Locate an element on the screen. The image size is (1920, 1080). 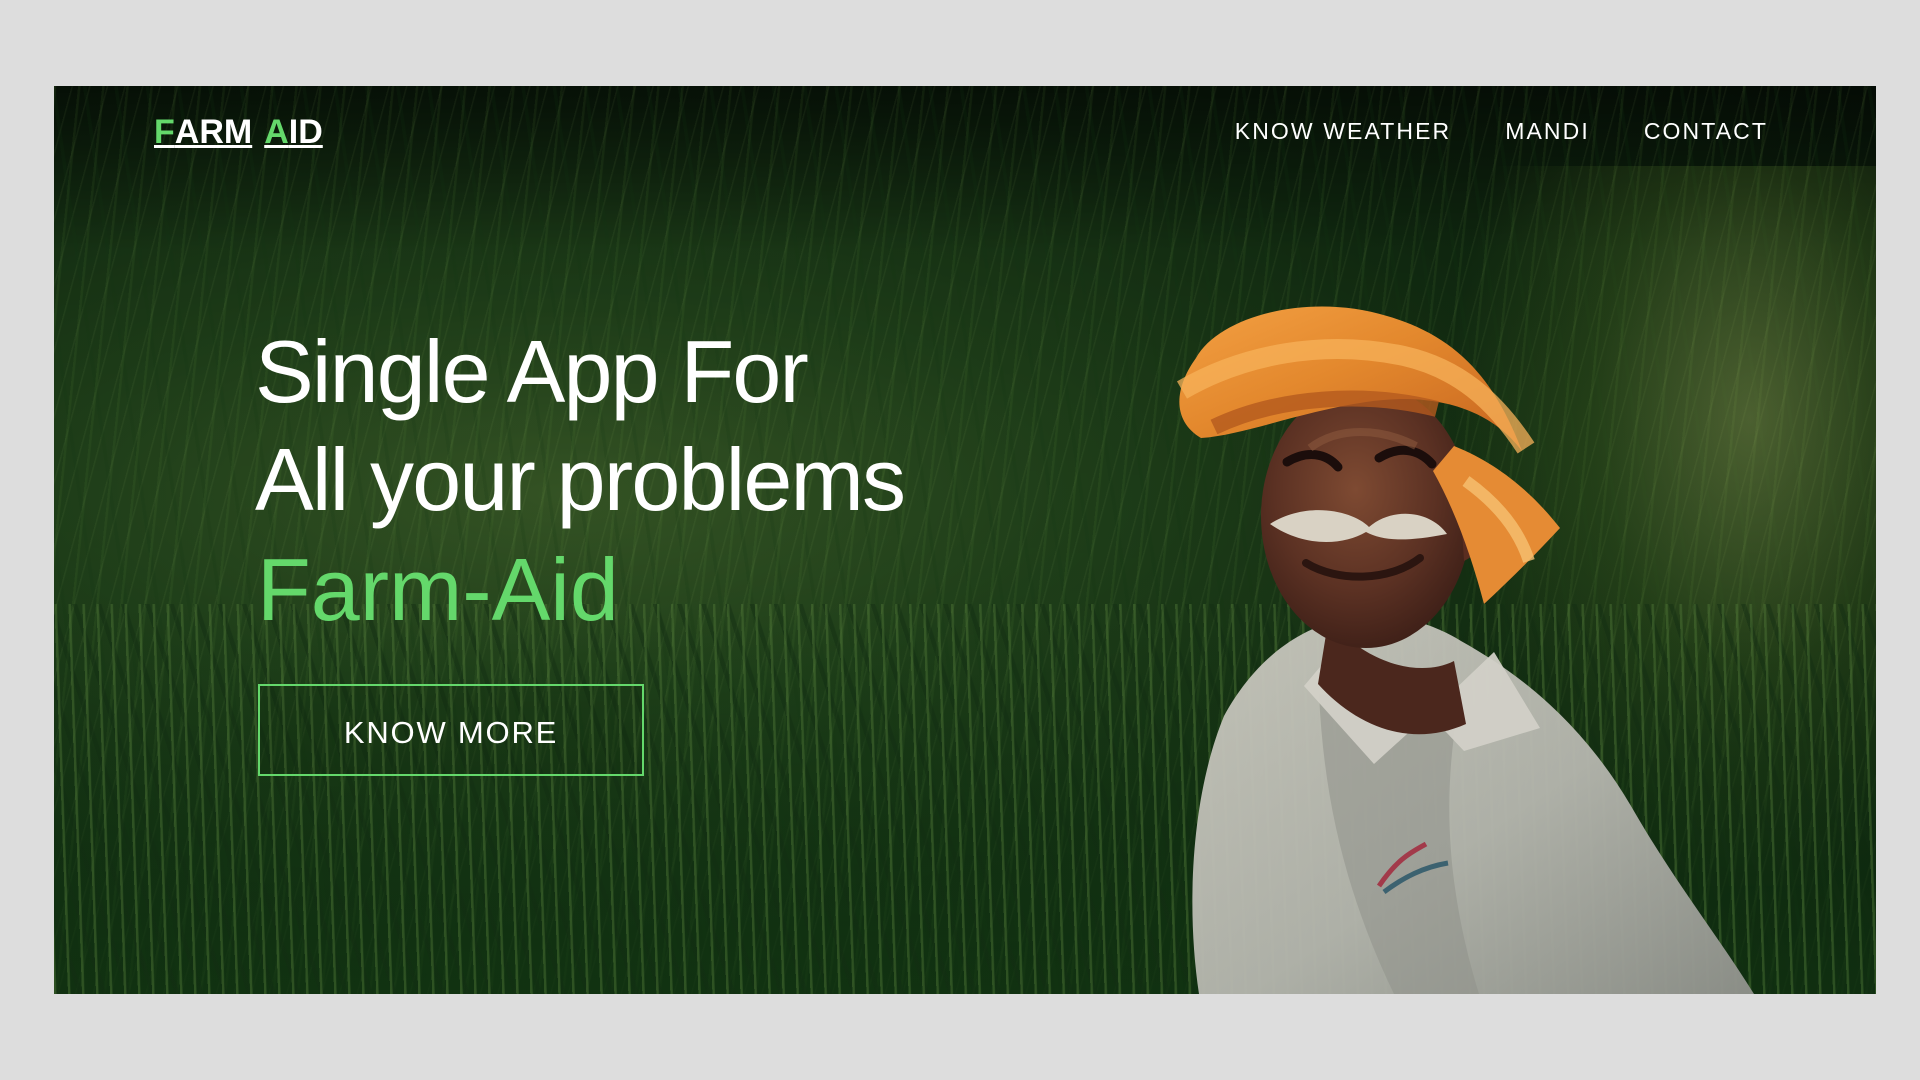
hero-title-line-2: All your problems is located at coordinates (580, 479).